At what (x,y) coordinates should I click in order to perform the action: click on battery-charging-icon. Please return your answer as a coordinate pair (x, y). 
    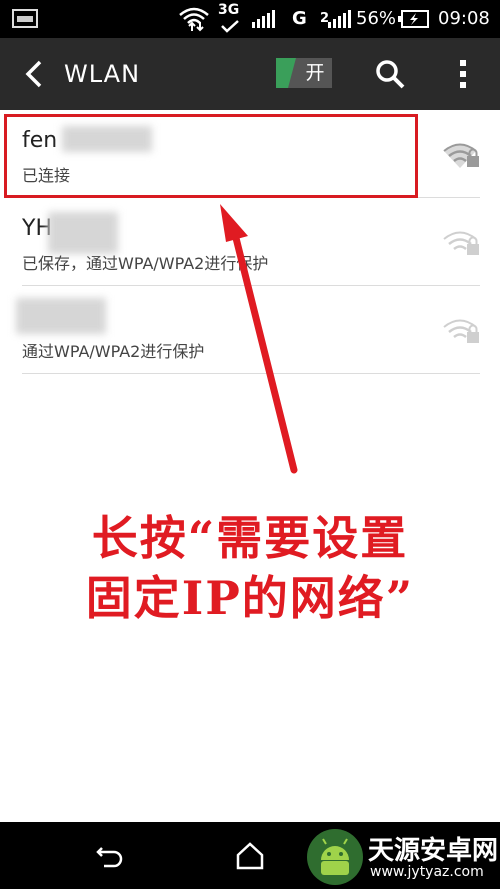
    Looking at the image, I should click on (413, 19).